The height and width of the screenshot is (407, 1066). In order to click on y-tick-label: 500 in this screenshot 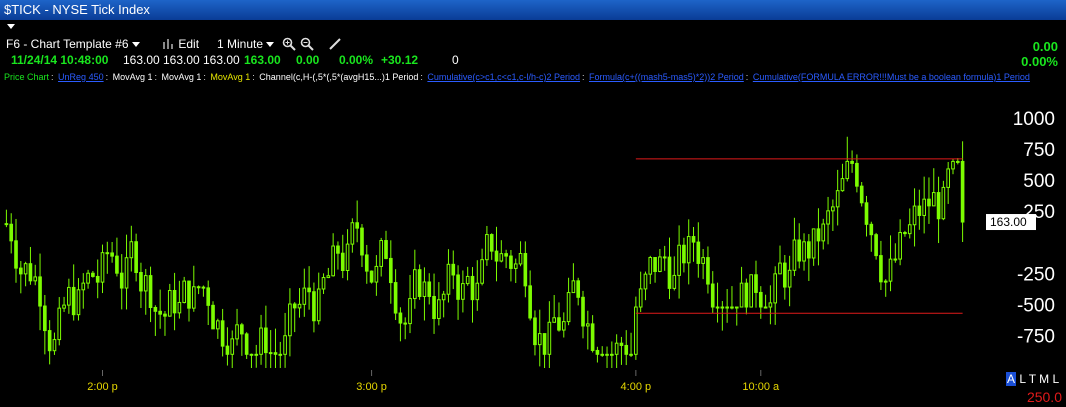, I will do `click(1039, 181)`.